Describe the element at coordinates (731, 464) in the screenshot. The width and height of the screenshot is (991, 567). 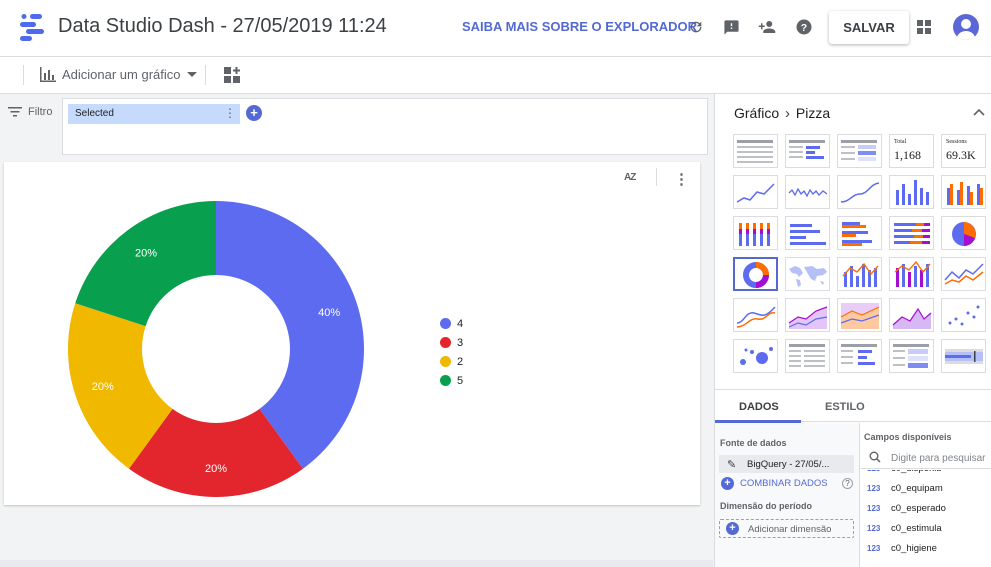
I see `edit-pencil-icon: ✎` at that location.